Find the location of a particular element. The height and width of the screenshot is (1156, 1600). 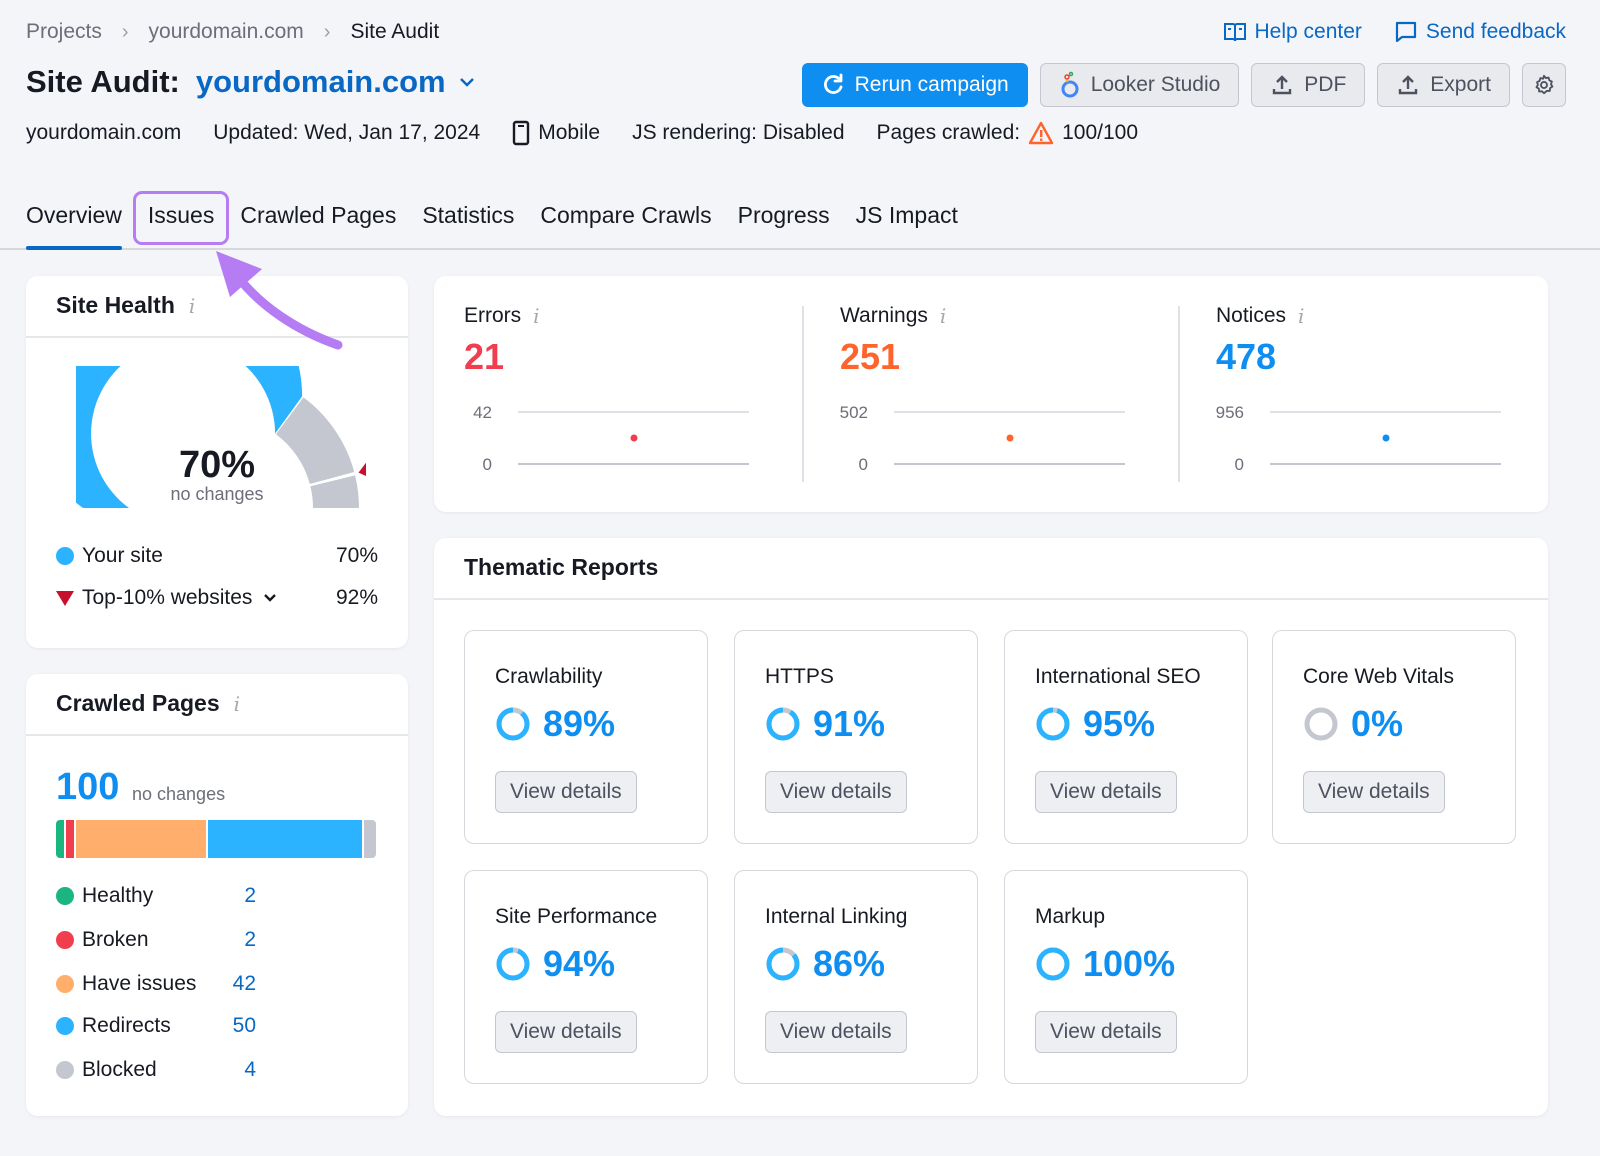

issue-sparkline: 502 0 is located at coordinates (982, 438).